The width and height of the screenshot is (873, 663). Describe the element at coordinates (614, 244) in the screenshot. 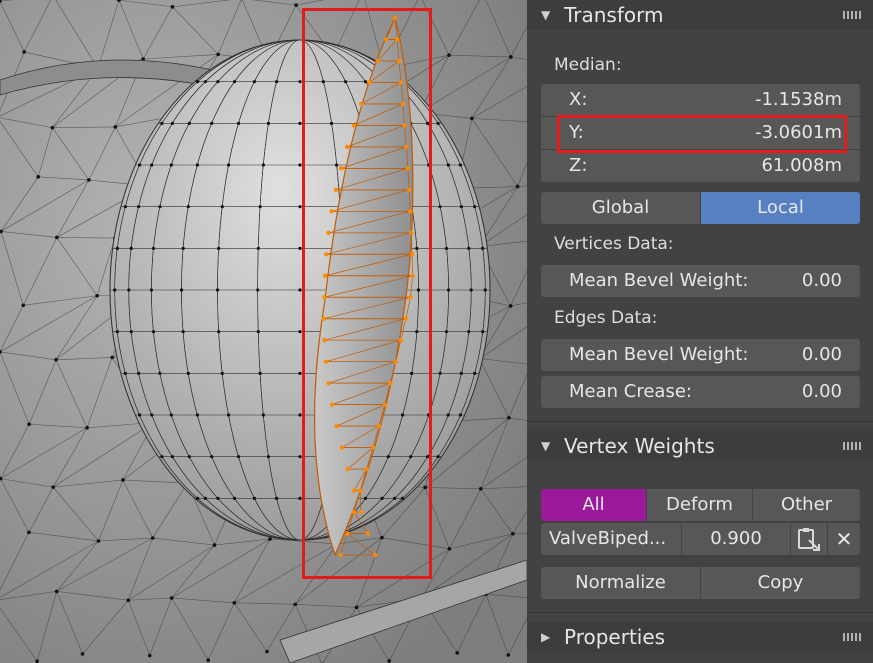

I see `vertices-data-label: Vertices Data:` at that location.